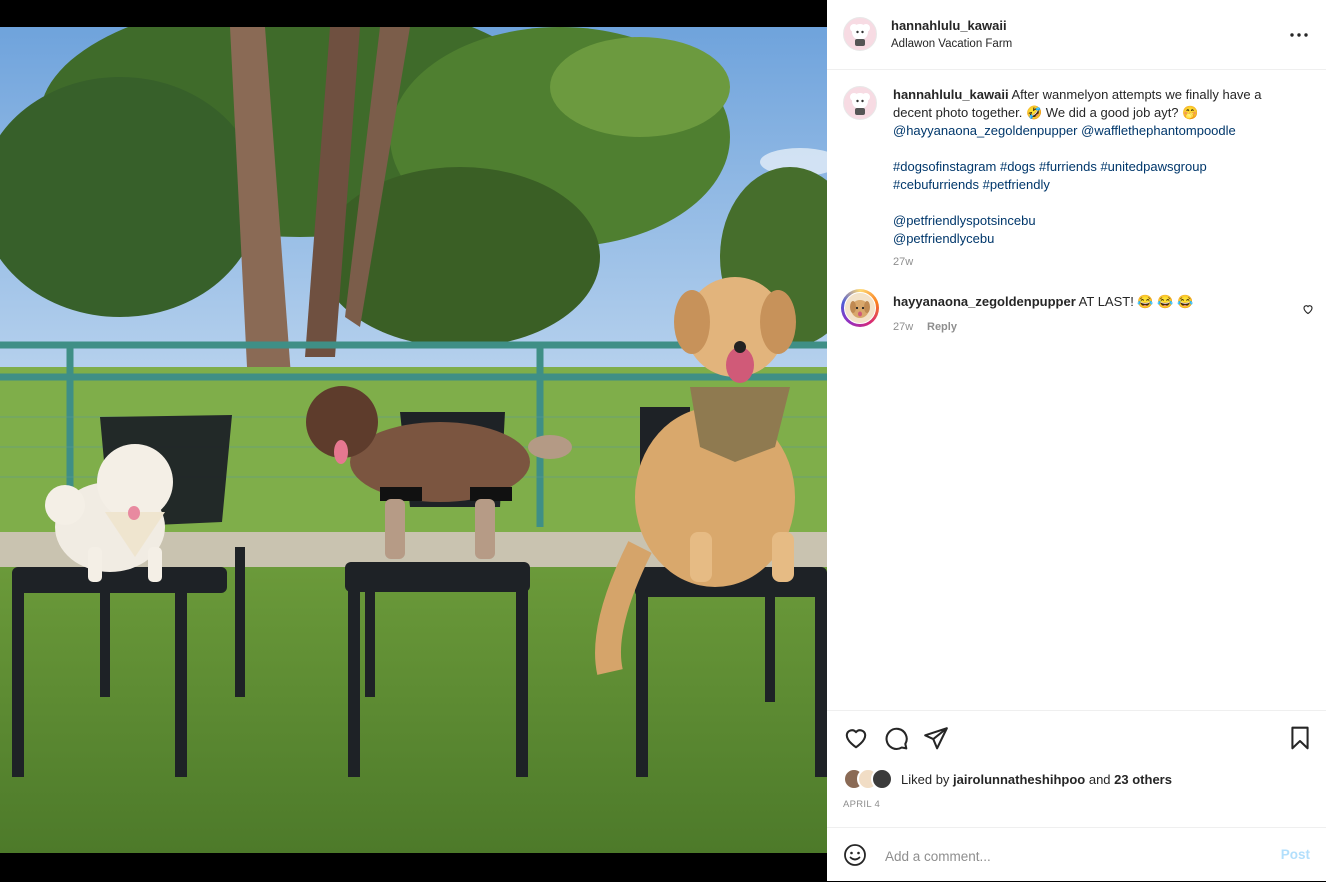 The height and width of the screenshot is (882, 1326). What do you see at coordinates (903, 327) in the screenshot?
I see `comment-timestamp: 27w` at bounding box center [903, 327].